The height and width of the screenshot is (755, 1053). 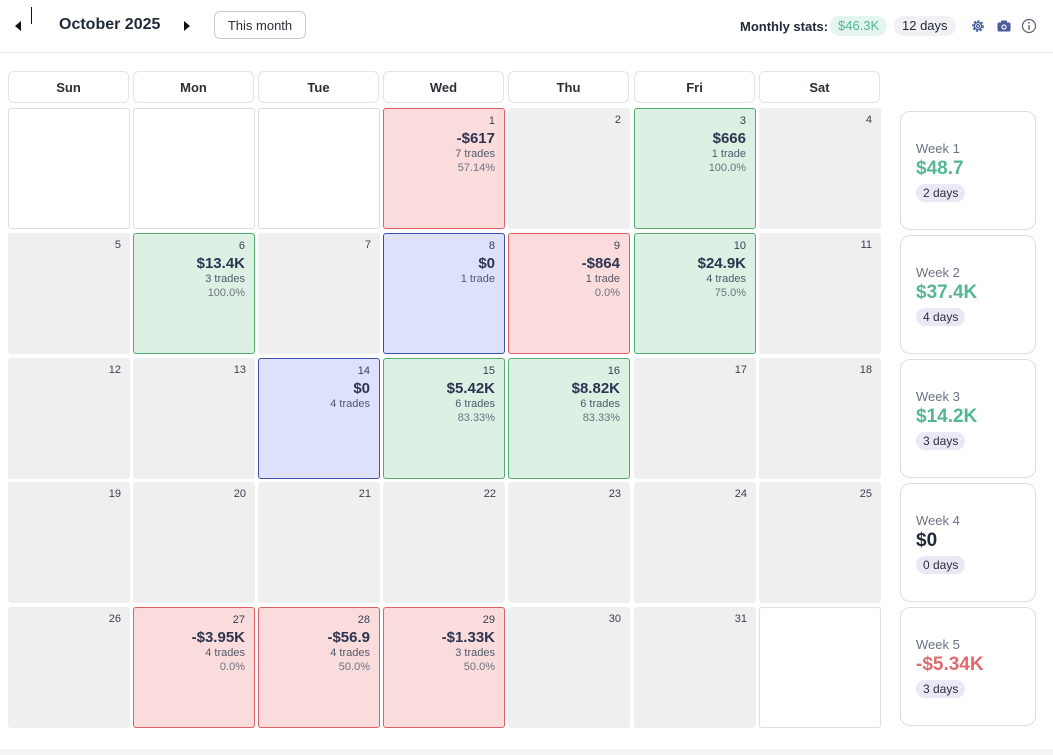 What do you see at coordinates (488, 620) in the screenshot?
I see `day-number: 29` at bounding box center [488, 620].